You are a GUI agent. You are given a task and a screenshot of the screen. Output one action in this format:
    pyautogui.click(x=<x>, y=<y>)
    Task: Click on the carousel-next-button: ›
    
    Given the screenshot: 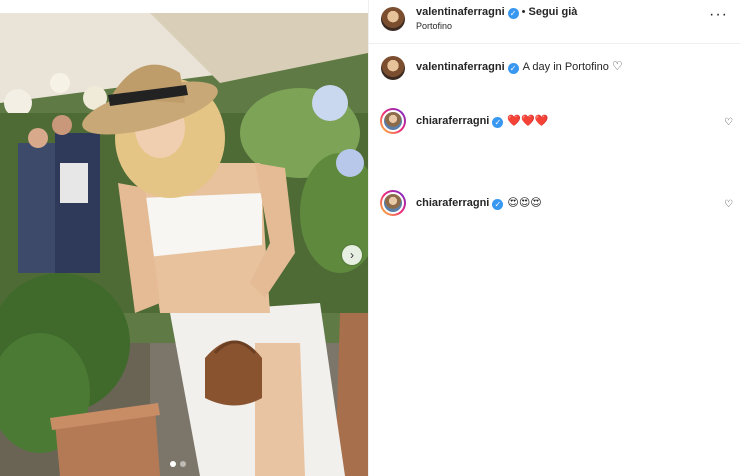 What is the action you would take?
    pyautogui.click(x=352, y=255)
    